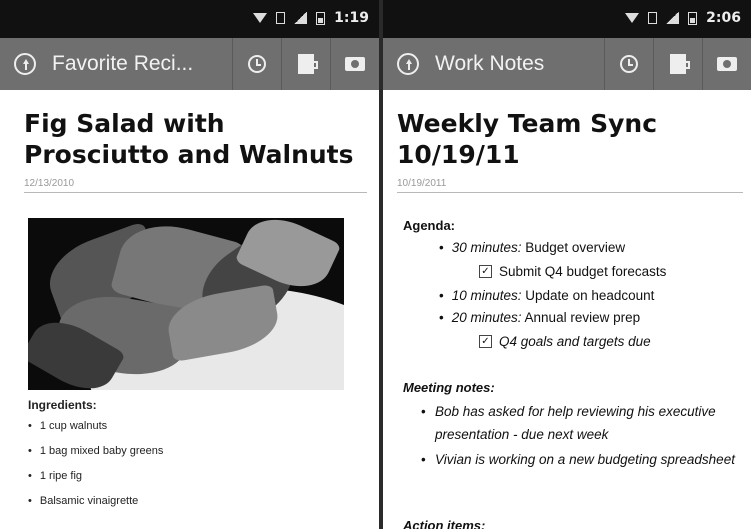  Describe the element at coordinates (62, 405) in the screenshot. I see `ingredients-heading: Ingredients:` at that location.